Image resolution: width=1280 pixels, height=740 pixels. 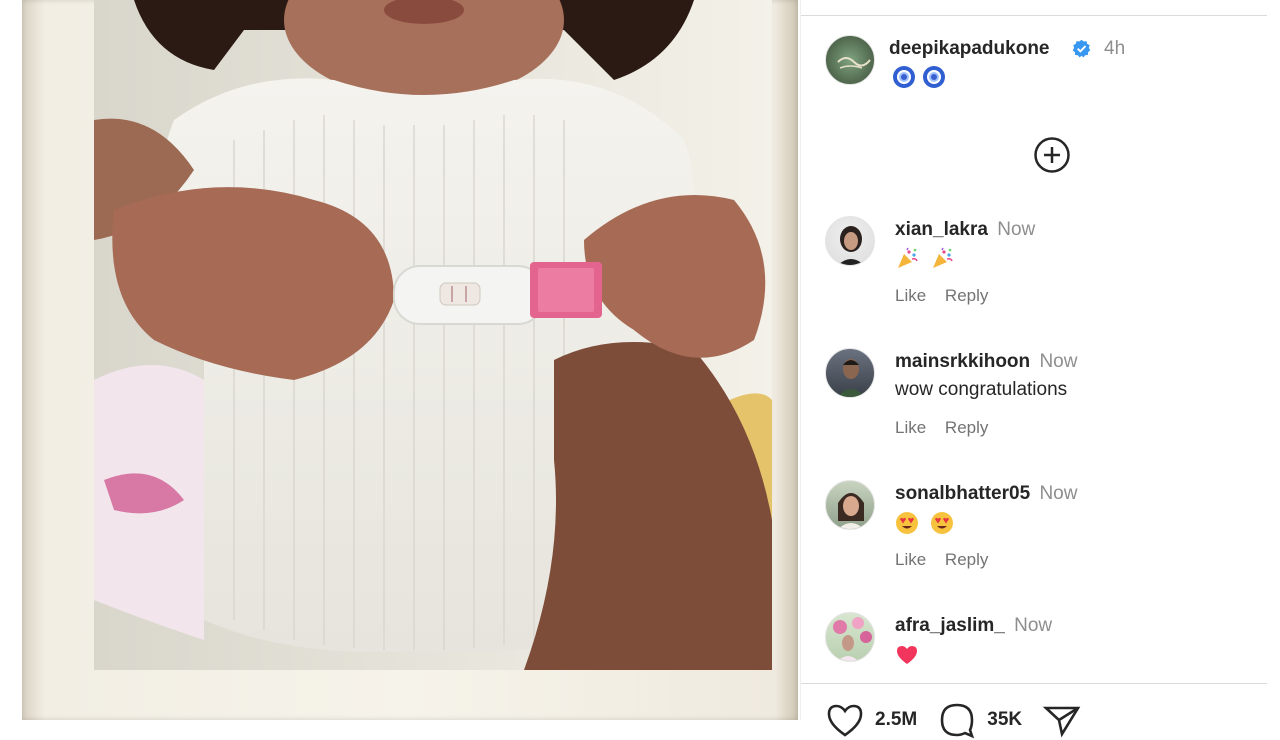 I want to click on red-heart-icon, so click(x=907, y=655).